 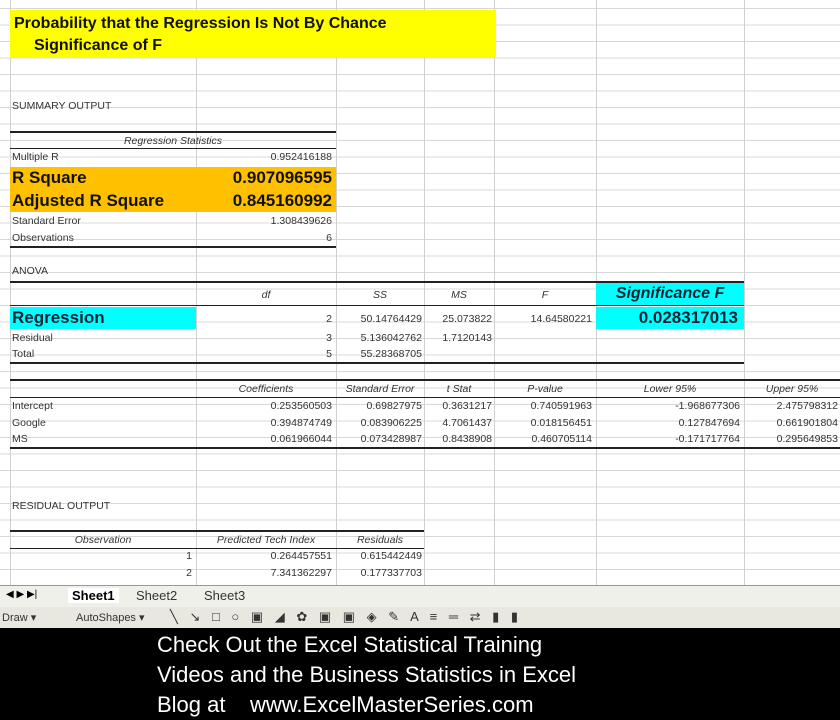 What do you see at coordinates (807, 422) in the screenshot?
I see `coef-cell: 0.661901804` at bounding box center [807, 422].